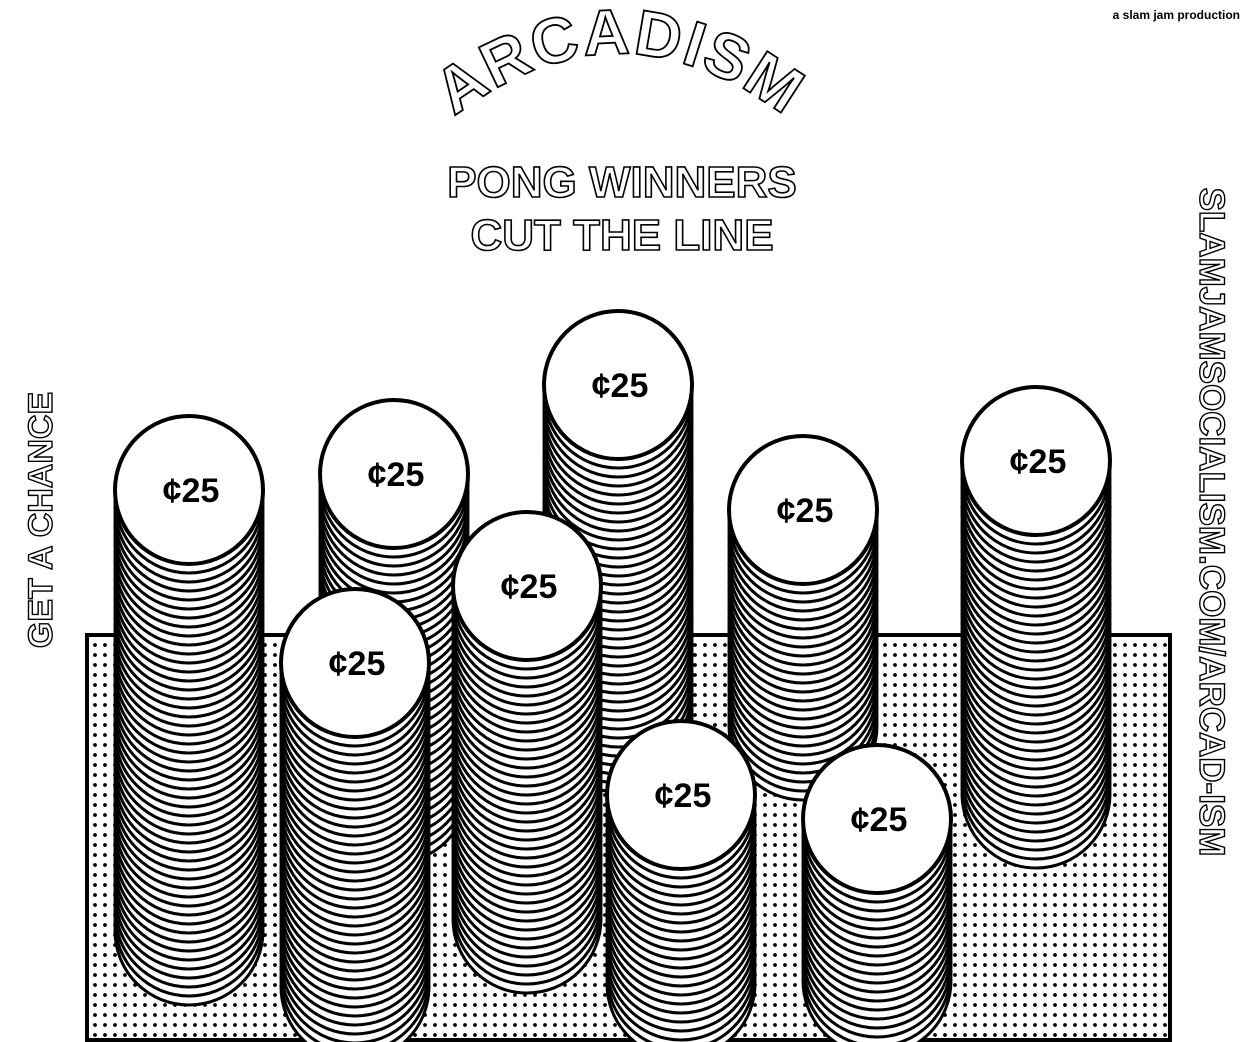 Image resolution: width=1250 pixels, height=1042 pixels. Describe the element at coordinates (41, 520) in the screenshot. I see `side-text-left: GET A CHANCE` at that location.